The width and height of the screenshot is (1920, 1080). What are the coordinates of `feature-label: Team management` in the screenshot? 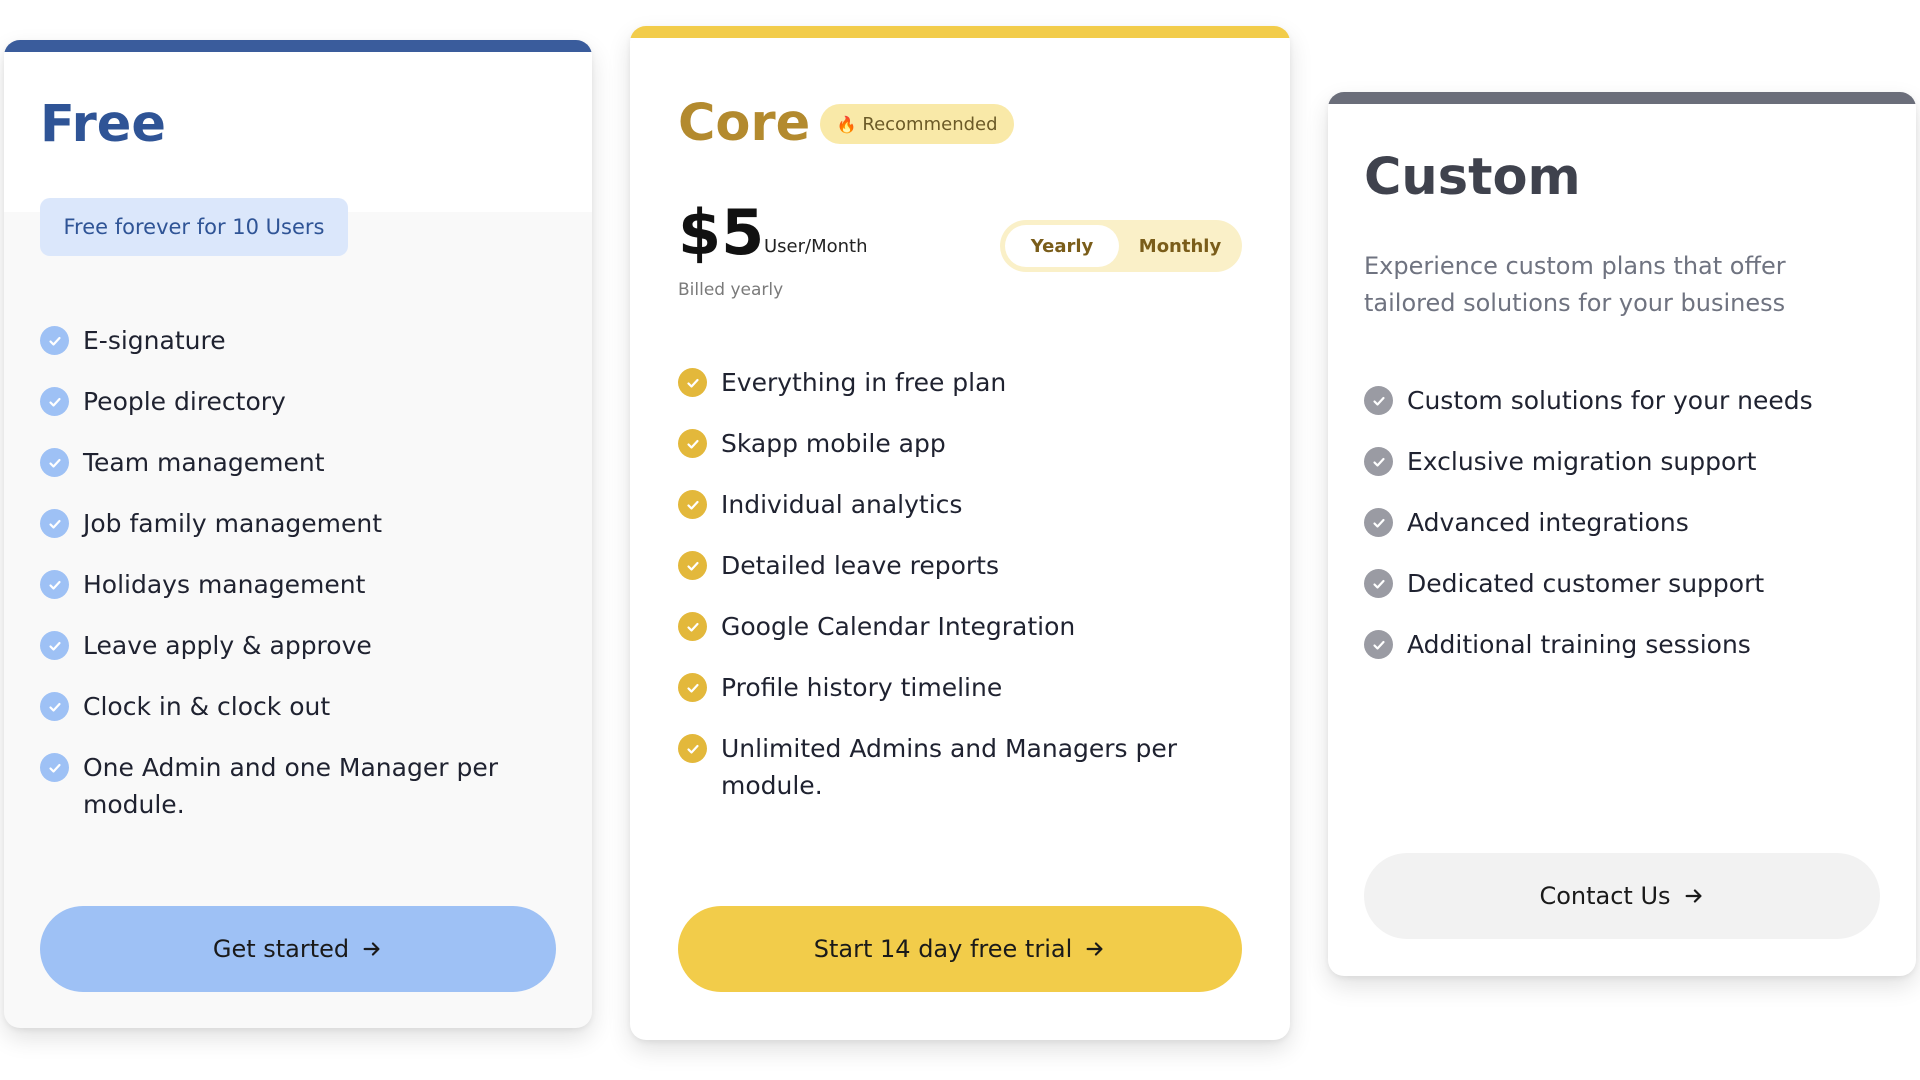 It's located at (204, 462).